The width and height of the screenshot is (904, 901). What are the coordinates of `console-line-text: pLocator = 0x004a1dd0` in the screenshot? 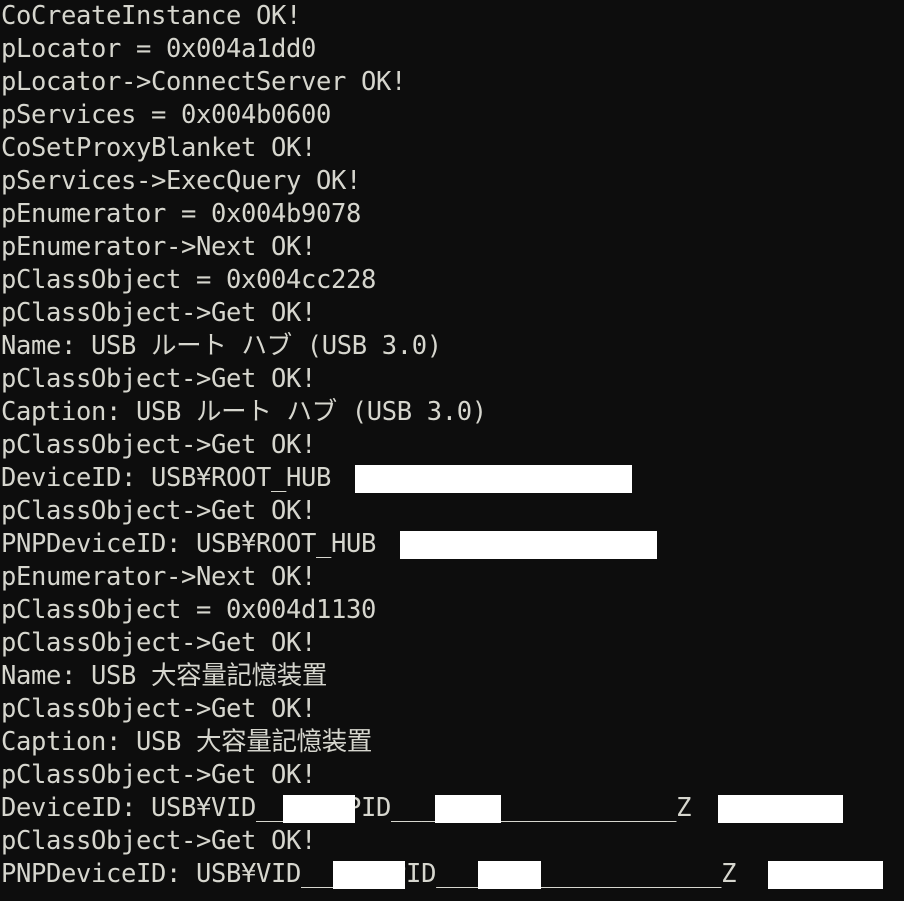 It's located at (159, 49).